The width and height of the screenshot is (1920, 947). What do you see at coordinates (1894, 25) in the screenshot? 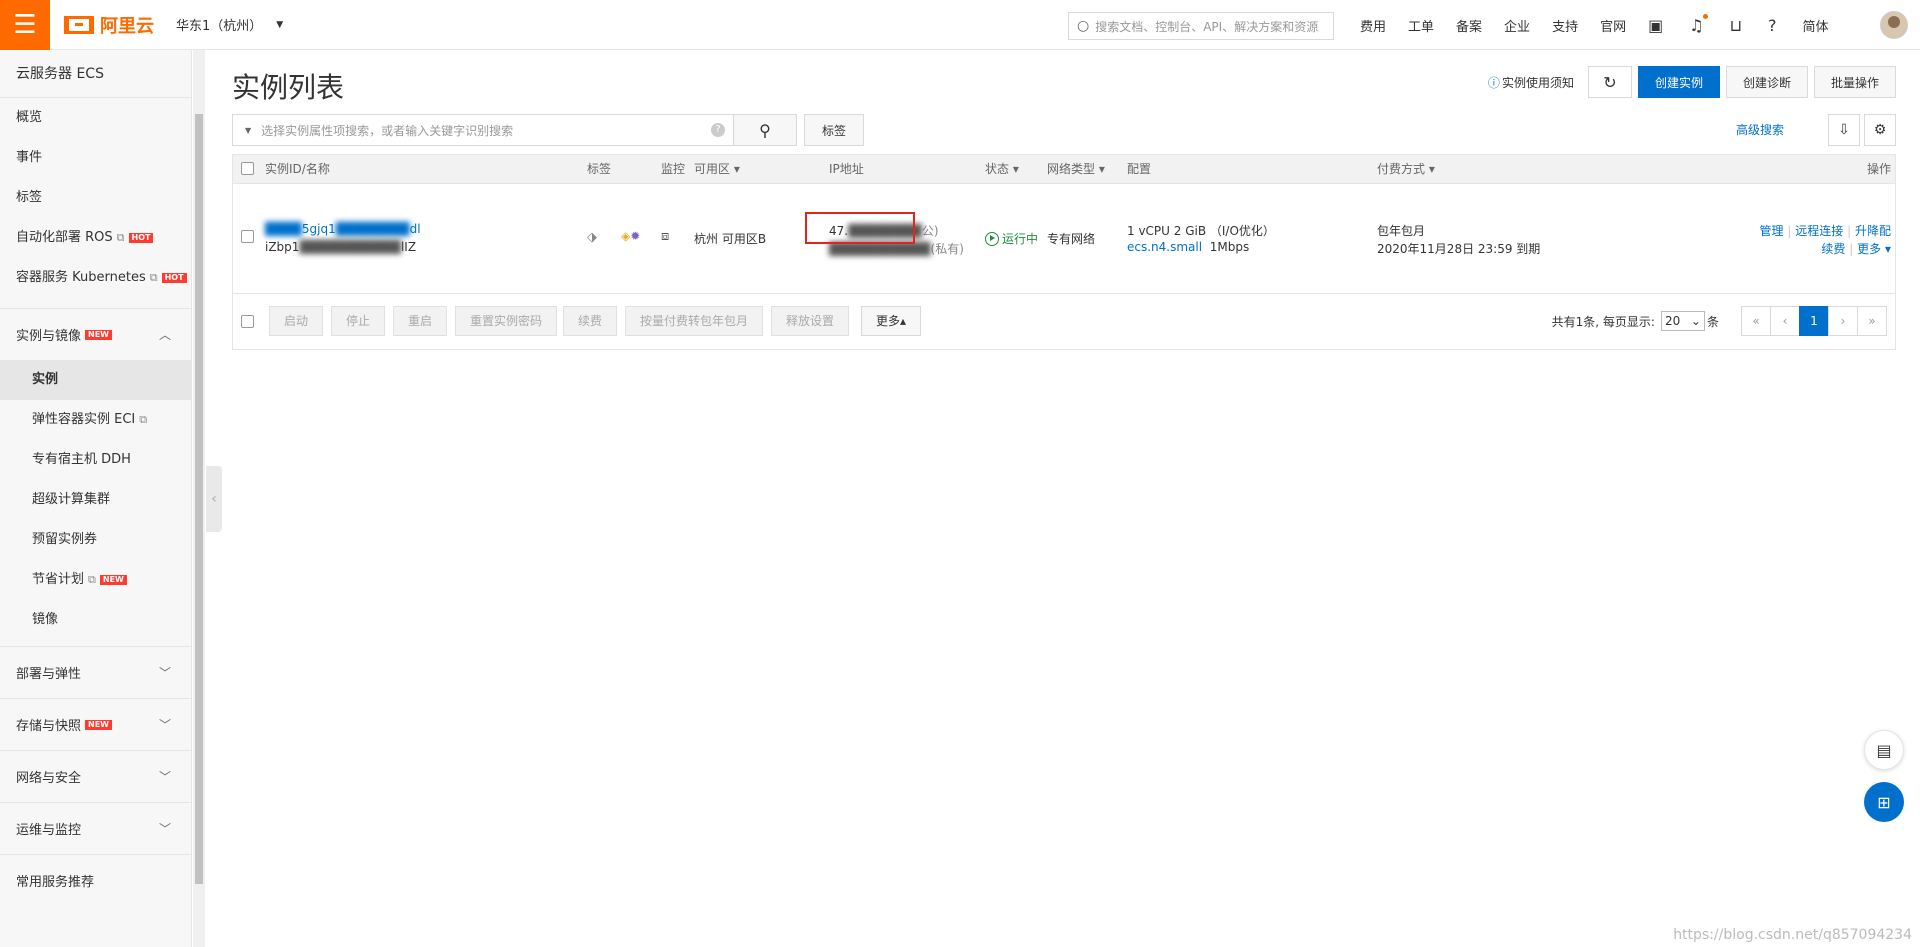
I see `avatar` at bounding box center [1894, 25].